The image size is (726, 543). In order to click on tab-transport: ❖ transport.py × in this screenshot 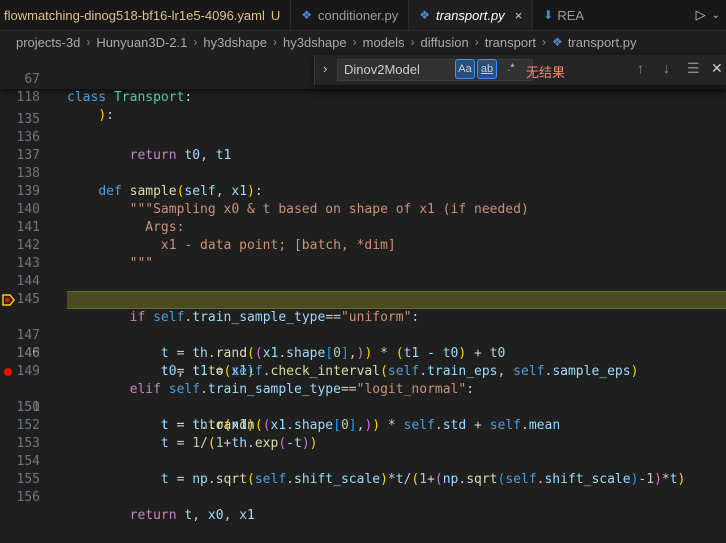, I will do `click(471, 15)`.